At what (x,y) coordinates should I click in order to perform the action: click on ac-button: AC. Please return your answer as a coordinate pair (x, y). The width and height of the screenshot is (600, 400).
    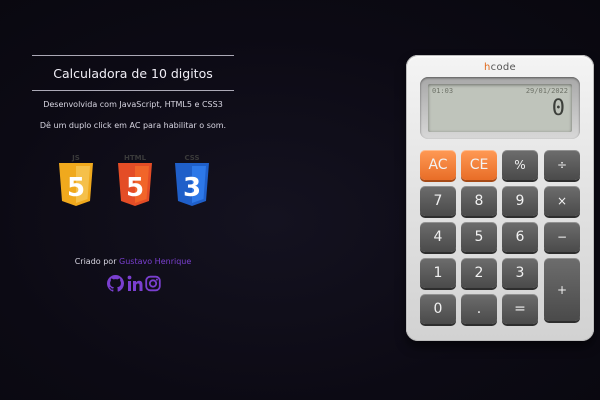
    Looking at the image, I should click on (438, 165).